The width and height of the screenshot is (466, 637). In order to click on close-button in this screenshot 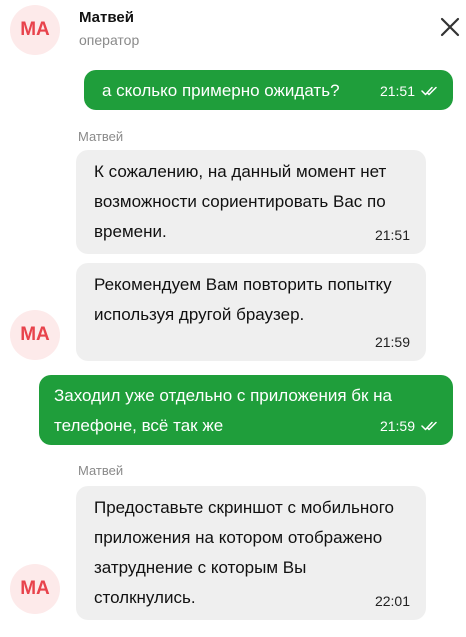, I will do `click(450, 27)`.